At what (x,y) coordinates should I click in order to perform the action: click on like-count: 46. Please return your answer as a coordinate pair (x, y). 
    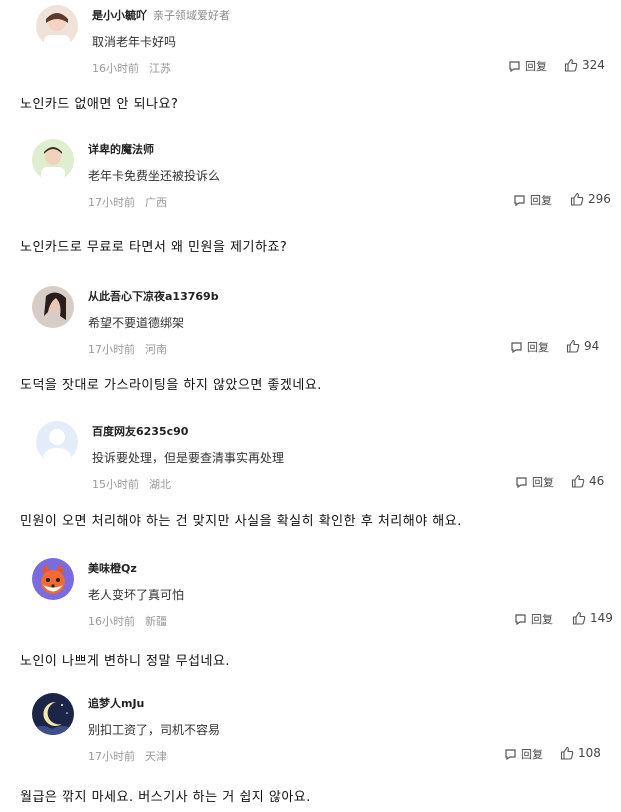
    Looking at the image, I should click on (597, 481).